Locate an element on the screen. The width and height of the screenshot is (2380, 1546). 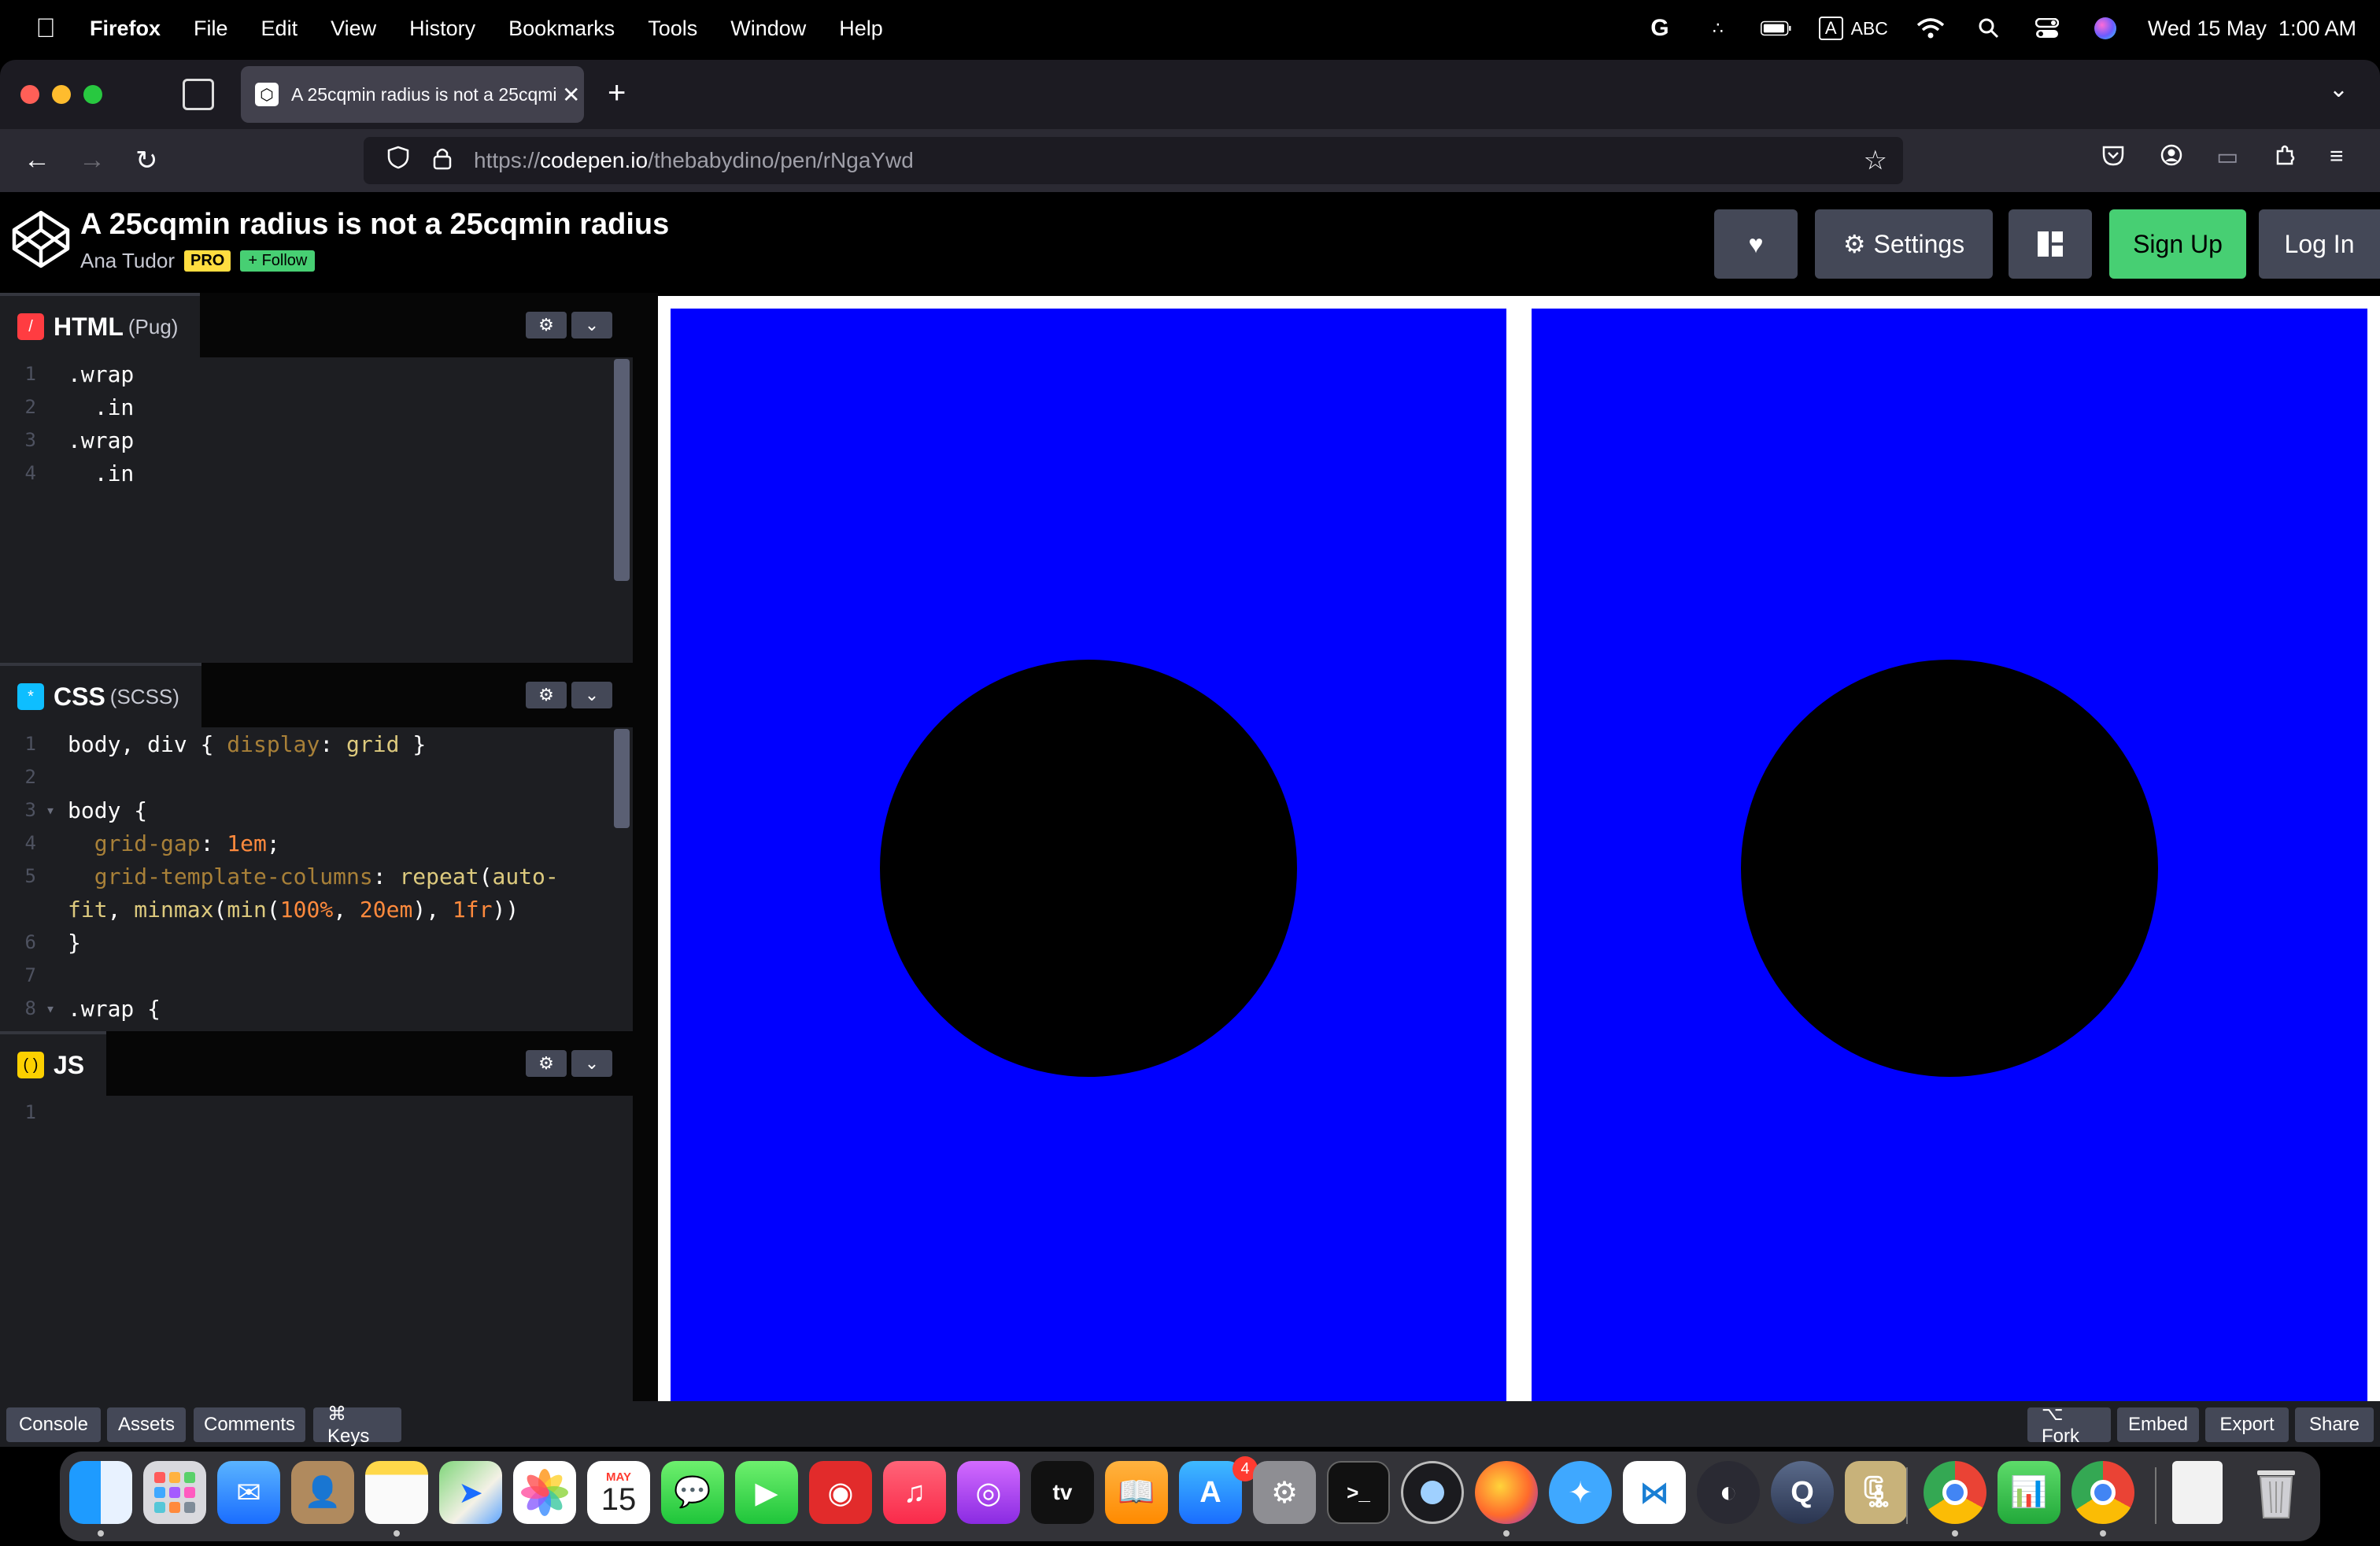
list-all-tabs-chevron-icon: ⌄ is located at coordinates (2339, 89).